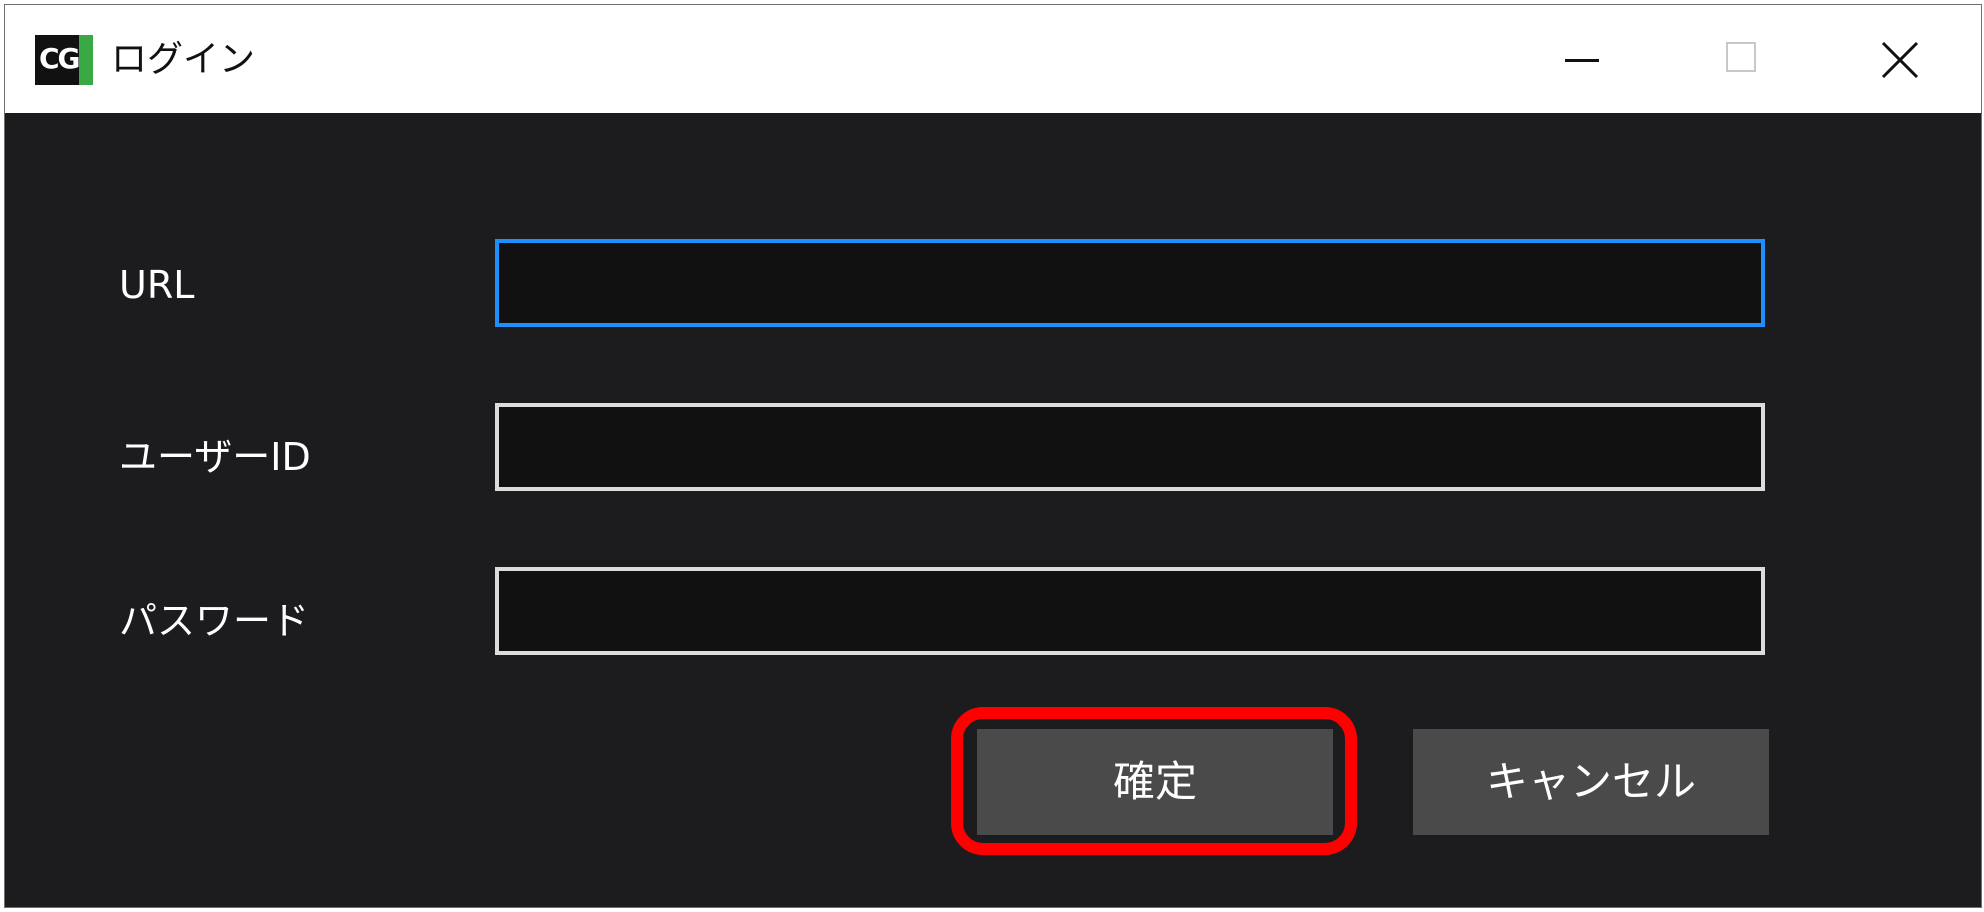 This screenshot has width=1984, height=912. I want to click on close-button, so click(1901, 59).